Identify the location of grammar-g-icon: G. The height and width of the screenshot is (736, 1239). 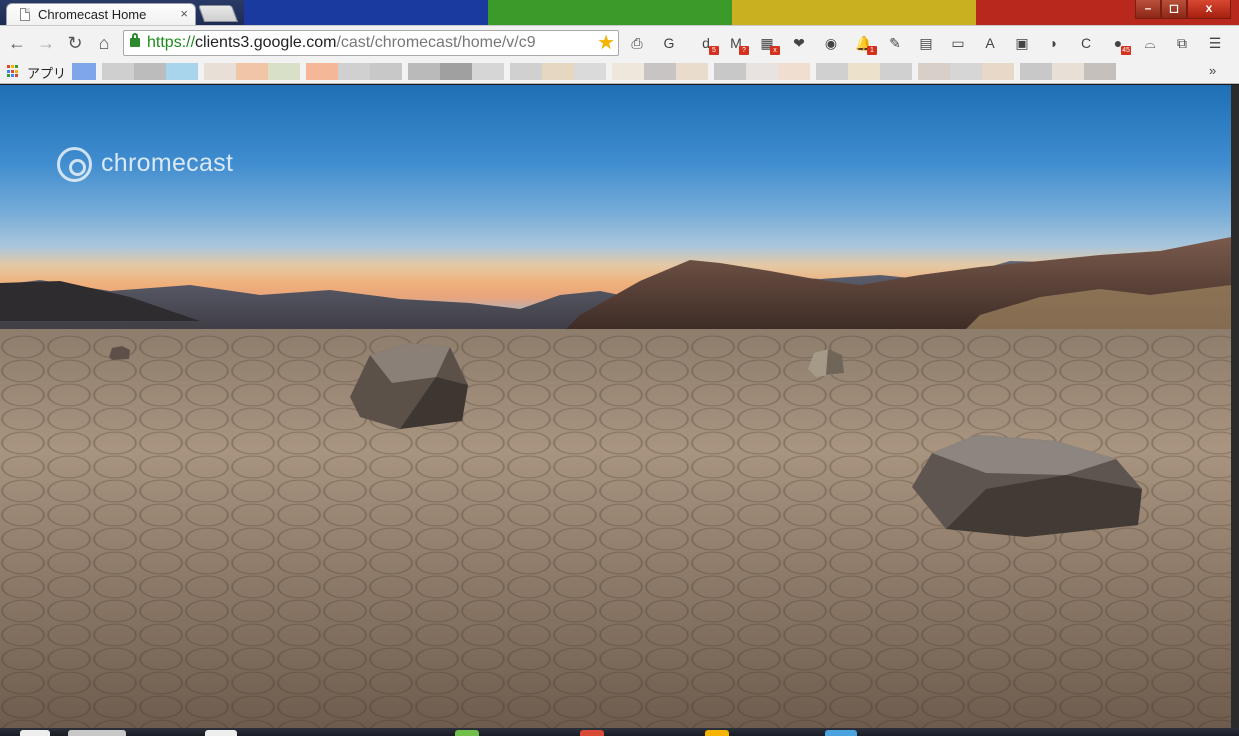
(669, 43).